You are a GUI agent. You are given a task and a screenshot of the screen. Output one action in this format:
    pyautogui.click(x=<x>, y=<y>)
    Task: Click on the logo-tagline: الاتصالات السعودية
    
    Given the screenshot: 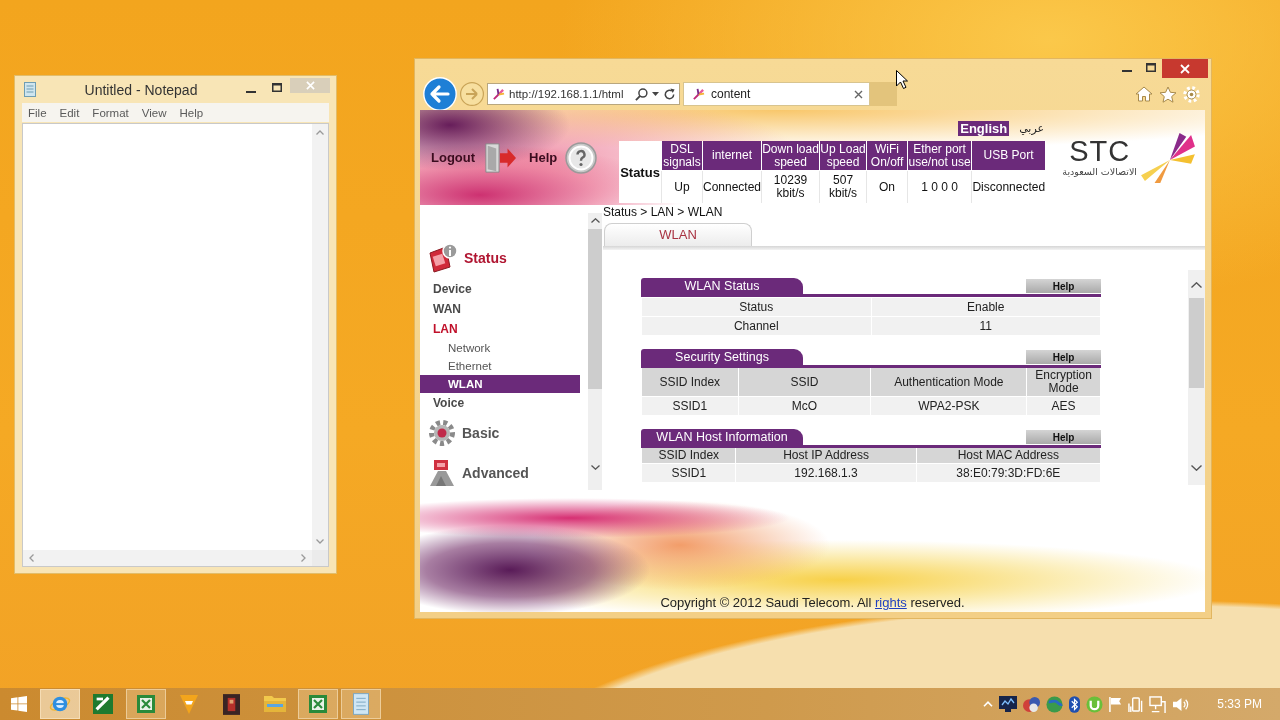 What is the action you would take?
    pyautogui.click(x=1099, y=171)
    